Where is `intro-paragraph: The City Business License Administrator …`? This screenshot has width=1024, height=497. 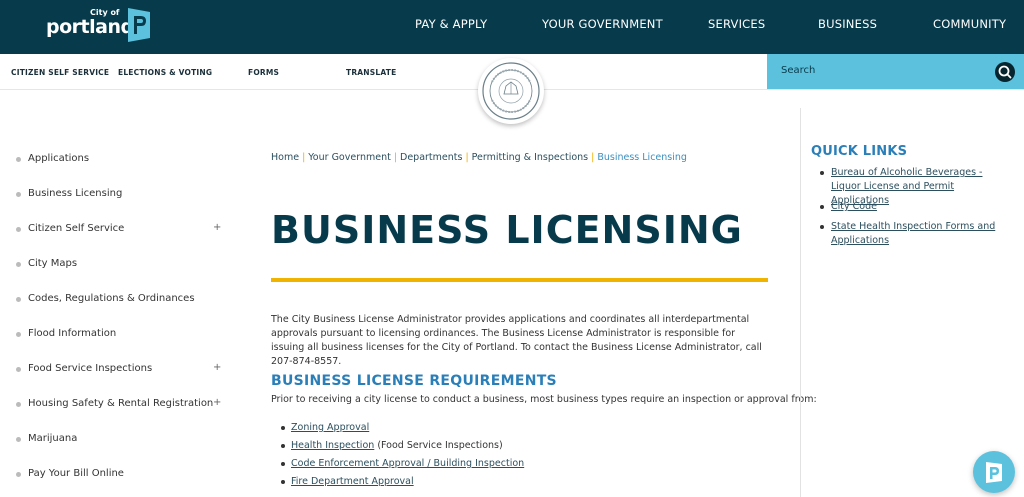
intro-paragraph: The City Business License Administrator … is located at coordinates (516, 340).